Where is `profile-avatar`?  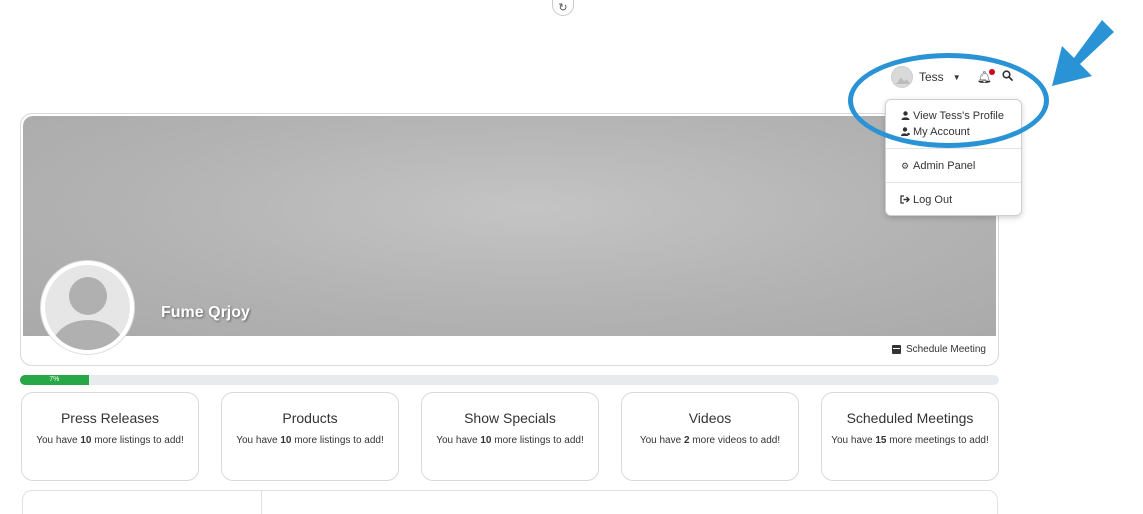
profile-avatar is located at coordinates (87, 307).